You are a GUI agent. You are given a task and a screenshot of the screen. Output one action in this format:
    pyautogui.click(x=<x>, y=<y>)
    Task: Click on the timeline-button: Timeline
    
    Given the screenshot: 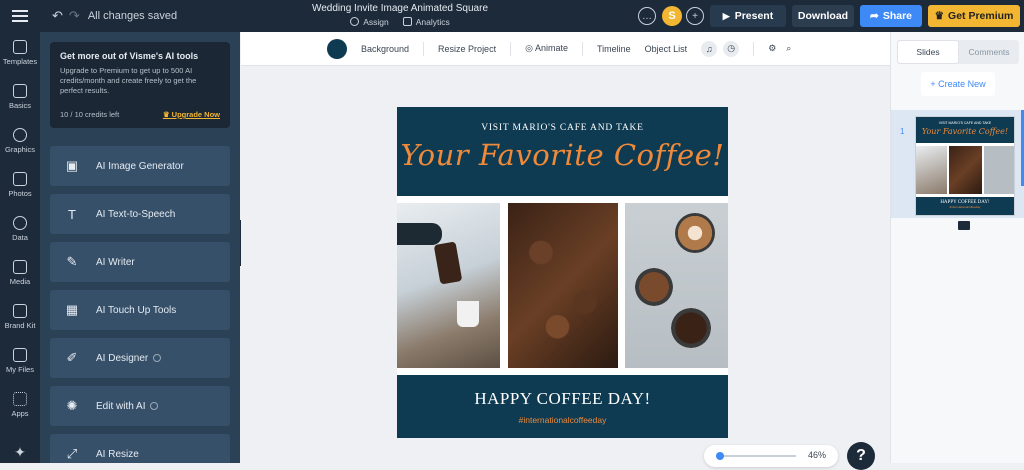 What is the action you would take?
    pyautogui.click(x=614, y=49)
    